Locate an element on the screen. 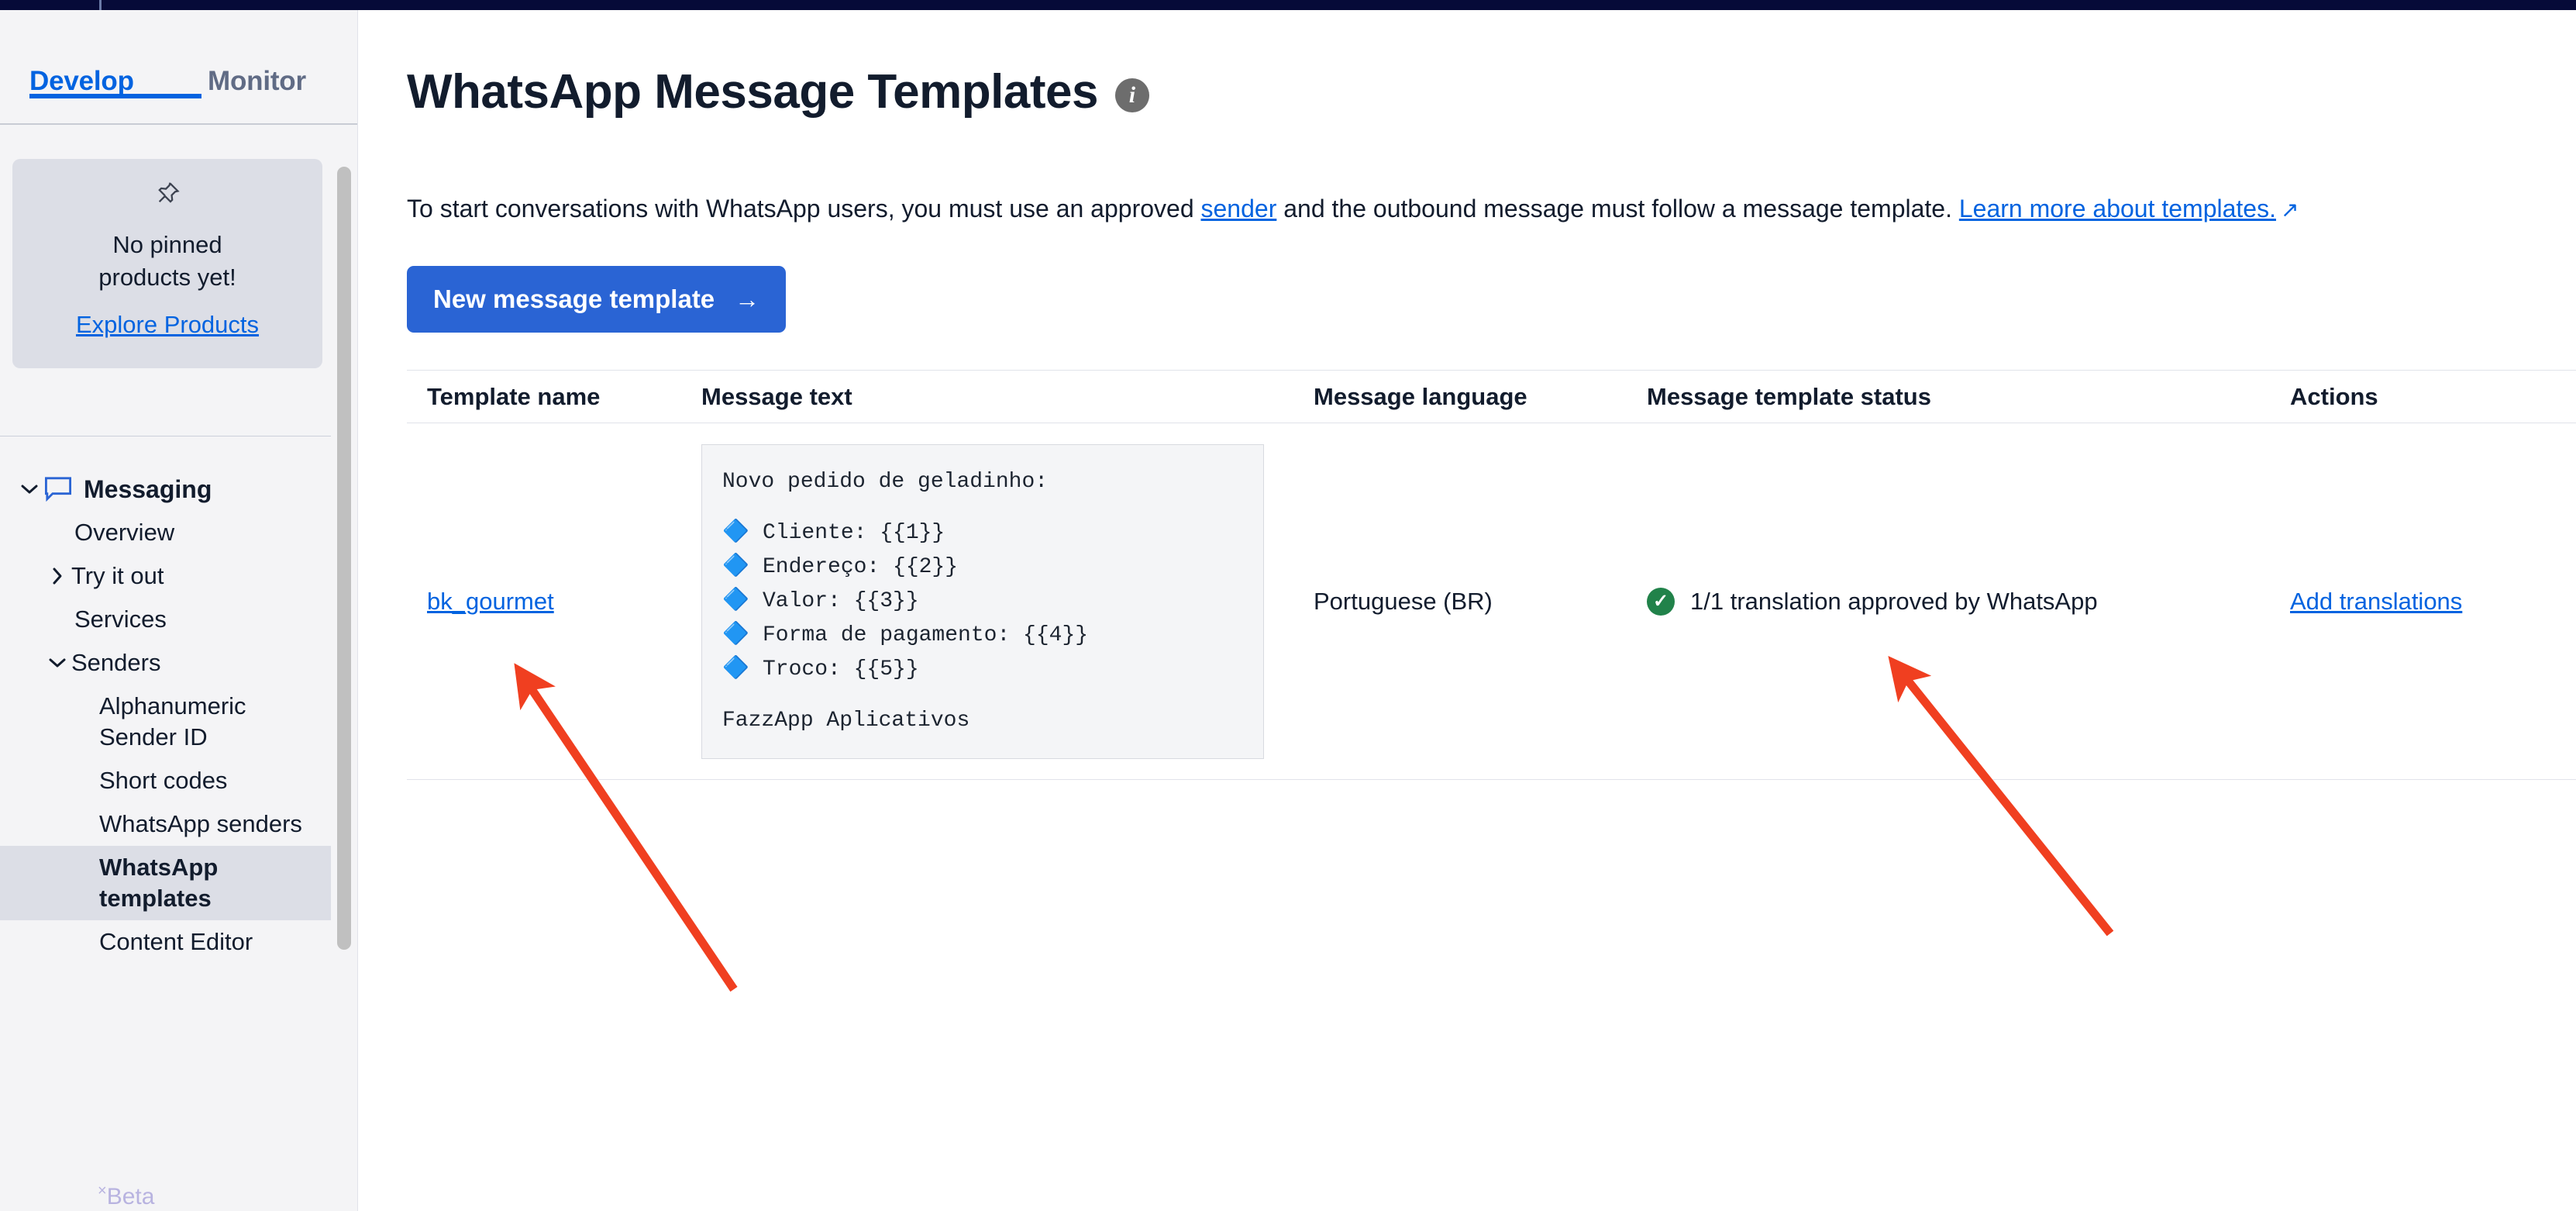 The height and width of the screenshot is (1211, 2576). sidebar-item-whatsapp-senders-label: WhatsApp senders is located at coordinates (200, 824).